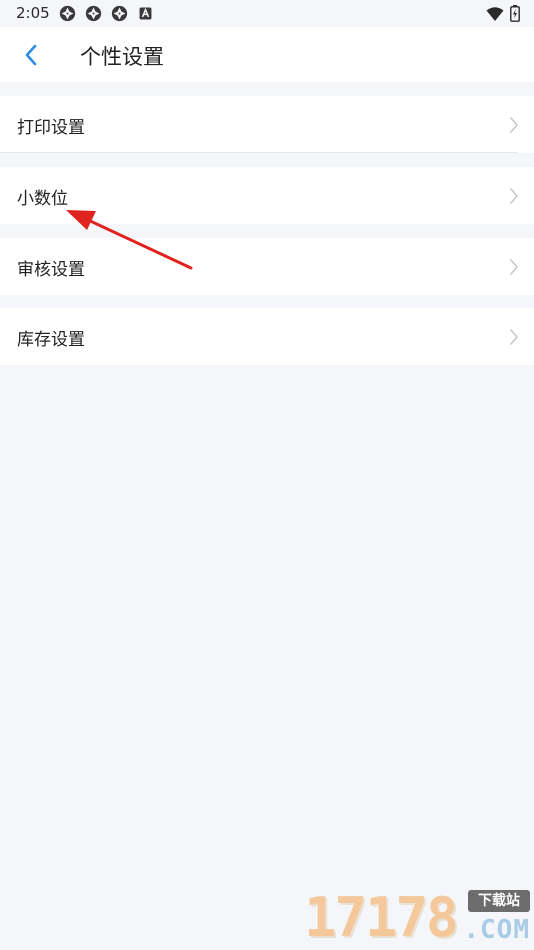 This screenshot has width=534, height=950. I want to click on back-button, so click(31, 55).